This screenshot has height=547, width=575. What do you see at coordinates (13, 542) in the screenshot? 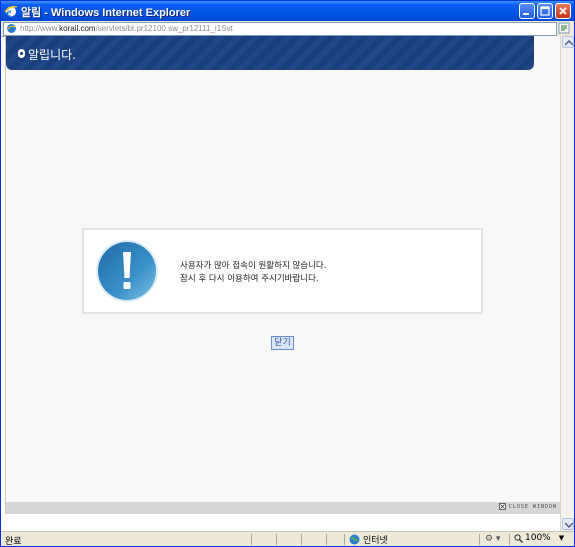
I see `status-text: 완료` at bounding box center [13, 542].